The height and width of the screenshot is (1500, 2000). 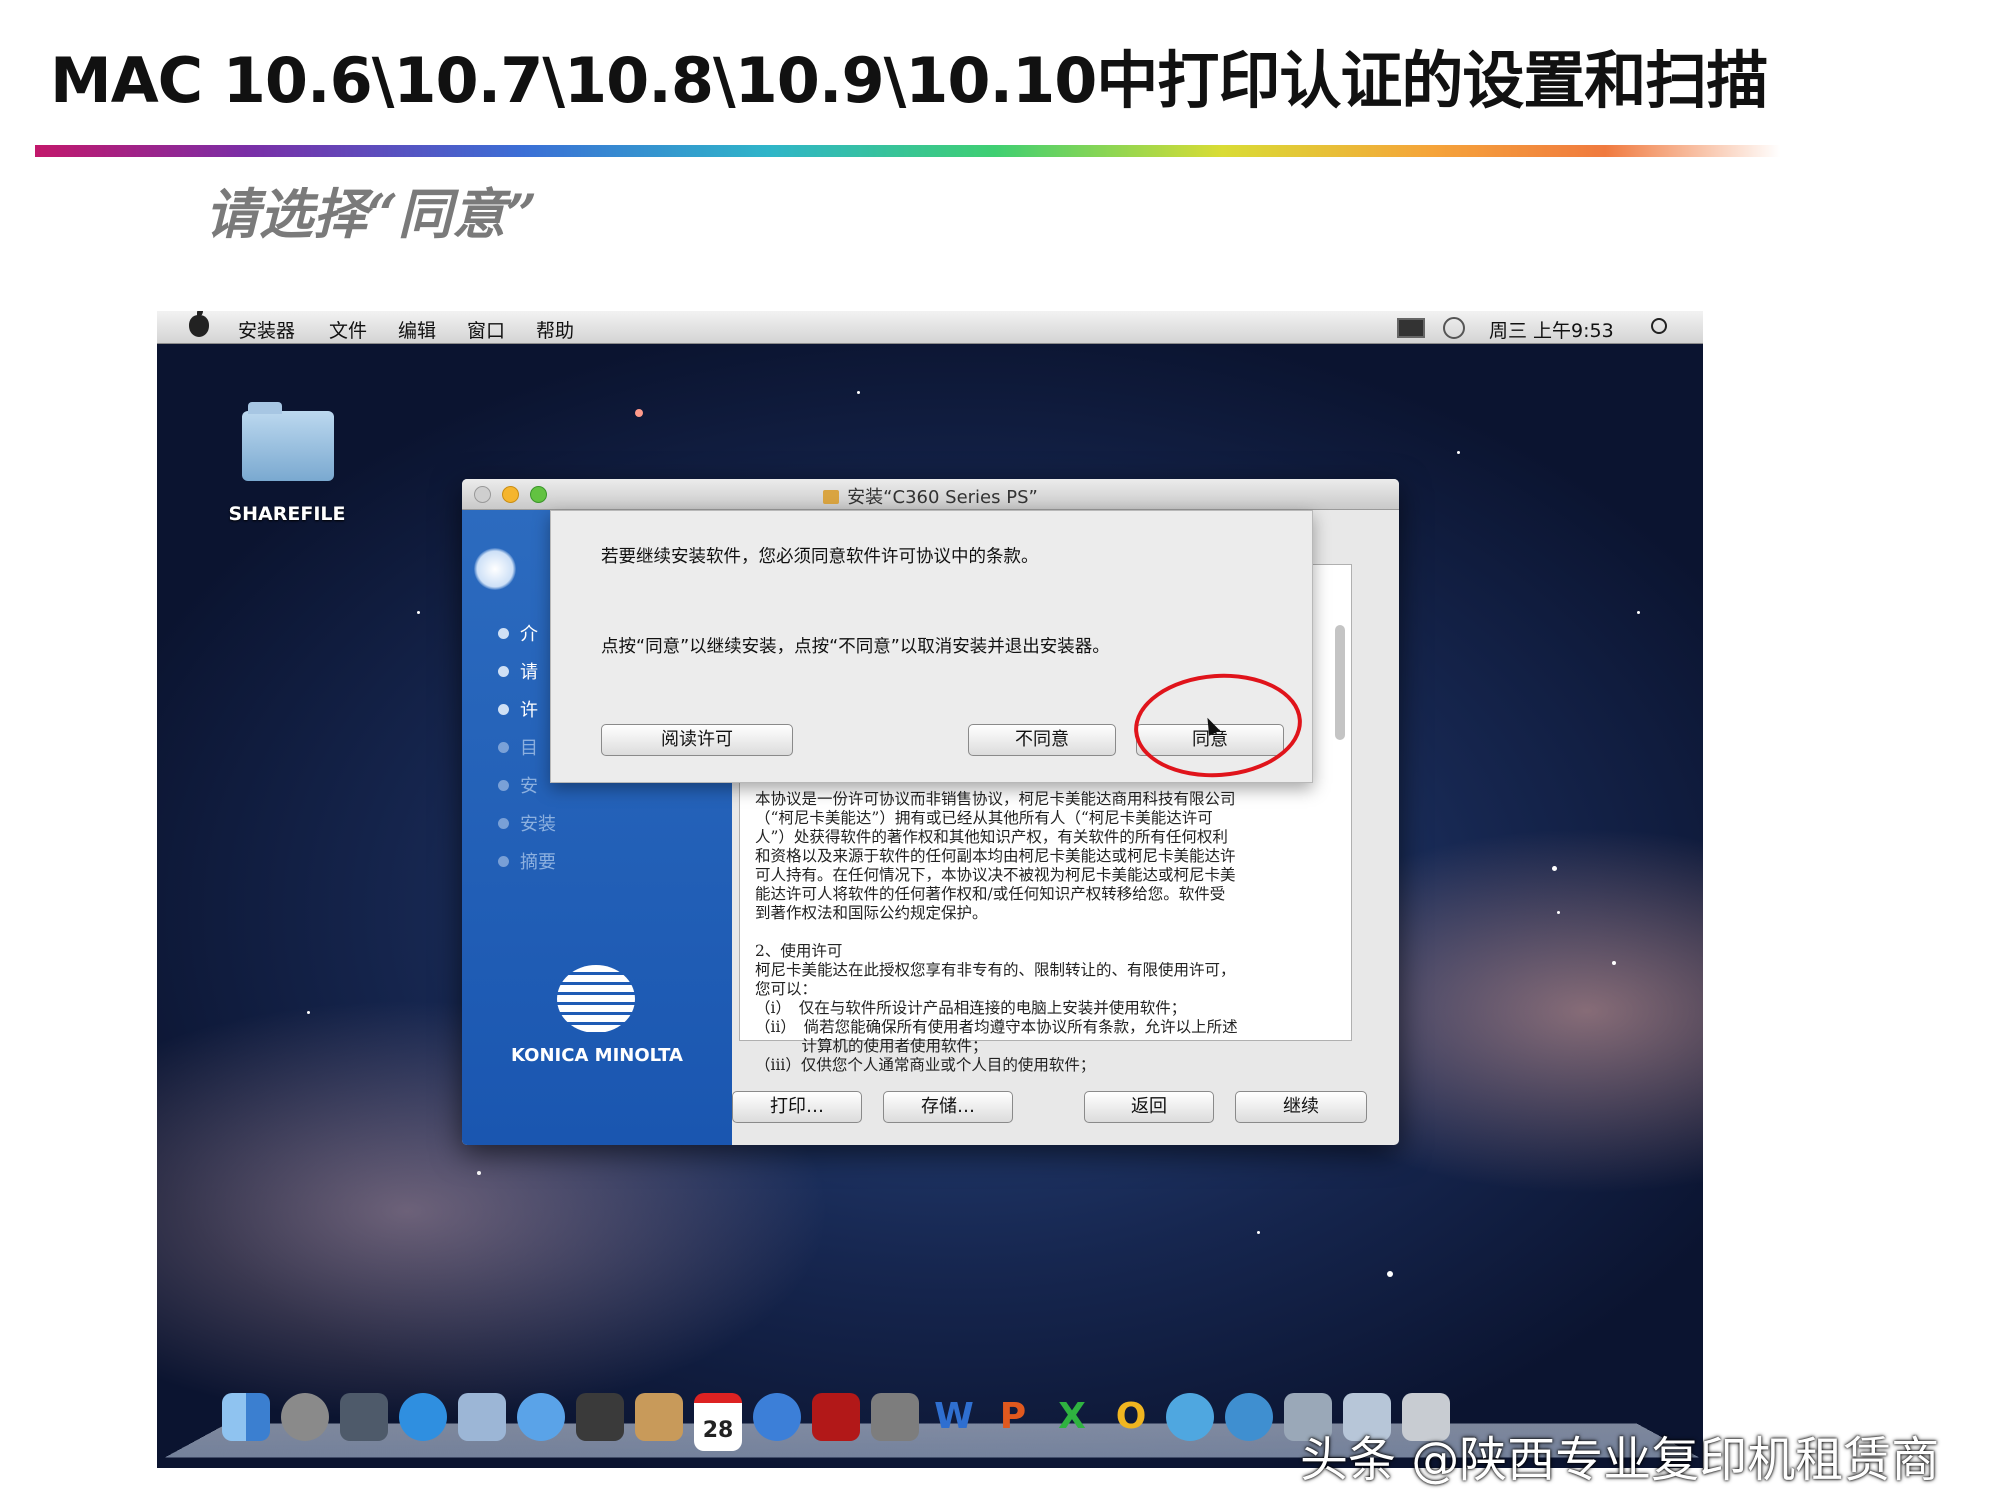 What do you see at coordinates (423, 1417) in the screenshot?
I see `app-store-icon` at bounding box center [423, 1417].